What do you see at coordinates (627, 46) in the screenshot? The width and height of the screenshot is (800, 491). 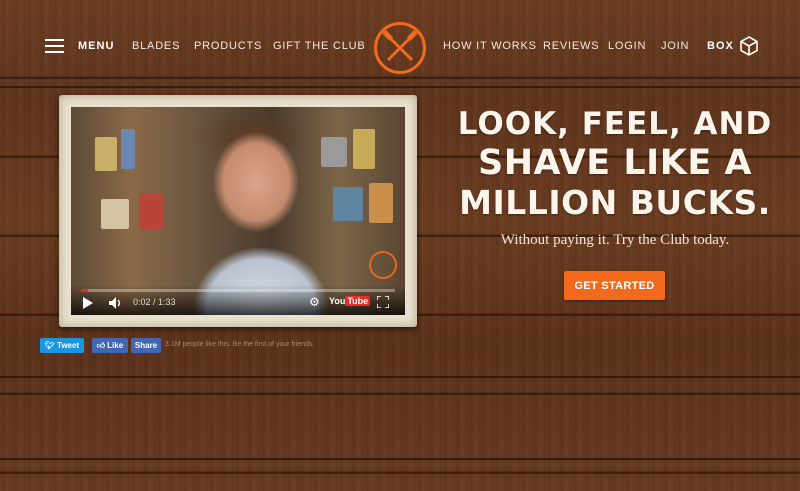 I see `nav-link-login: LOGIN` at bounding box center [627, 46].